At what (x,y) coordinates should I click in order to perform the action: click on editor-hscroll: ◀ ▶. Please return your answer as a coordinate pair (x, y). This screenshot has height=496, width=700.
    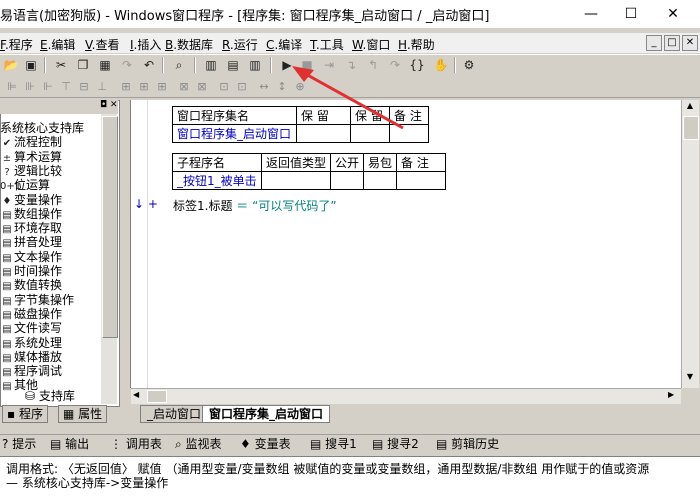
    Looking at the image, I should click on (406, 396).